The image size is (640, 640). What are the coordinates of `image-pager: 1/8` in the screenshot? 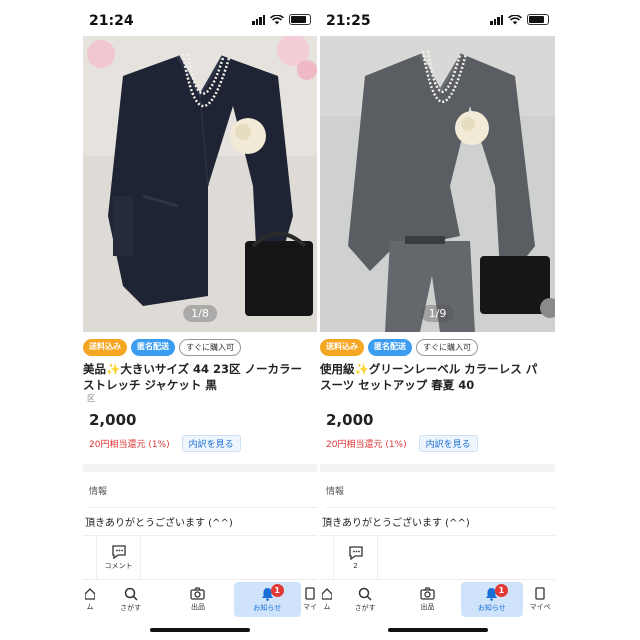 It's located at (200, 313).